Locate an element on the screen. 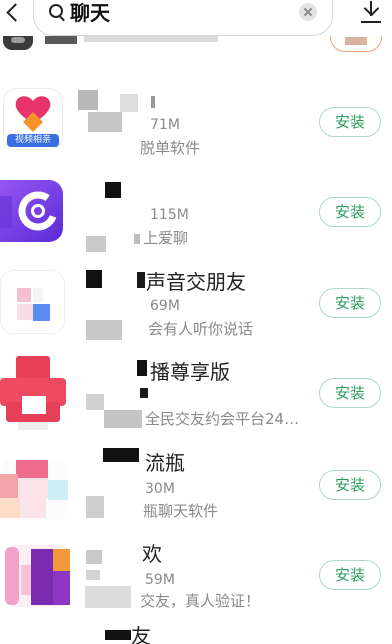 The height and width of the screenshot is (644, 392). app-size: 115M is located at coordinates (169, 215).